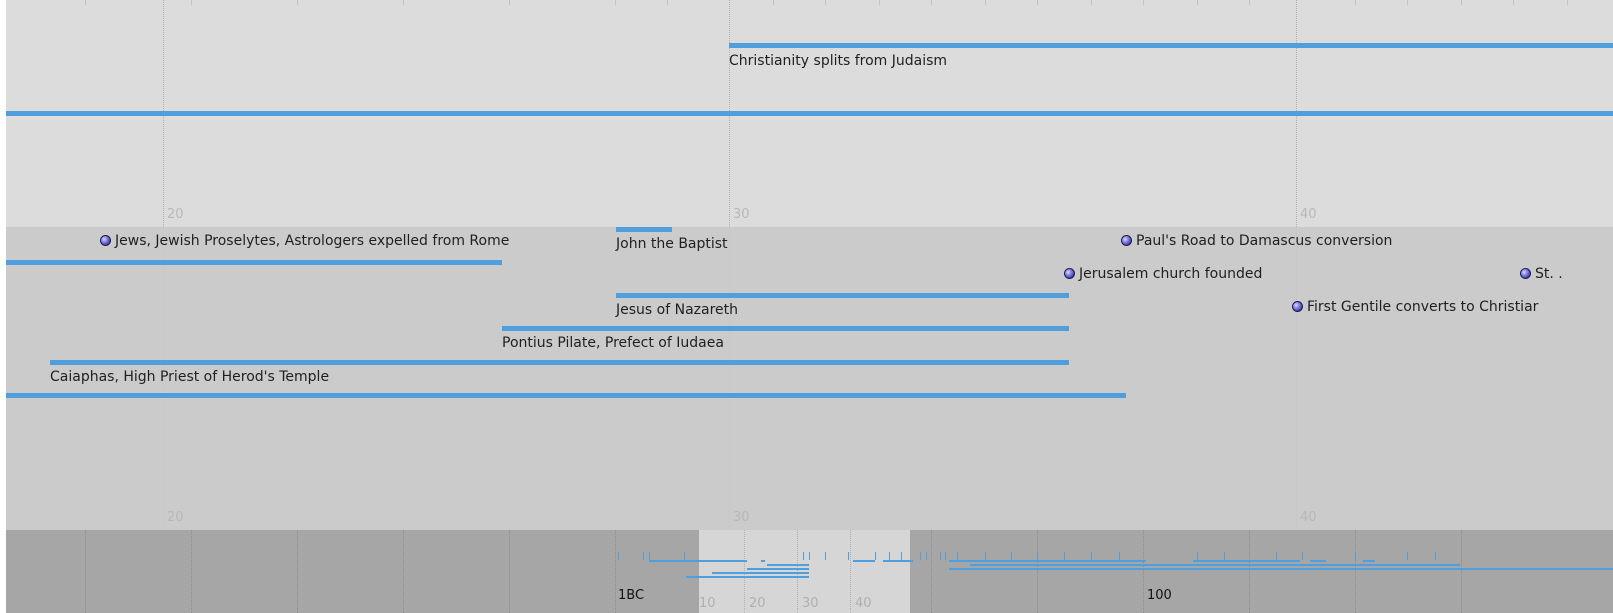 This screenshot has width=1613, height=613. Describe the element at coordinates (1171, 45) in the screenshot. I see `event-bar-christianity` at that location.